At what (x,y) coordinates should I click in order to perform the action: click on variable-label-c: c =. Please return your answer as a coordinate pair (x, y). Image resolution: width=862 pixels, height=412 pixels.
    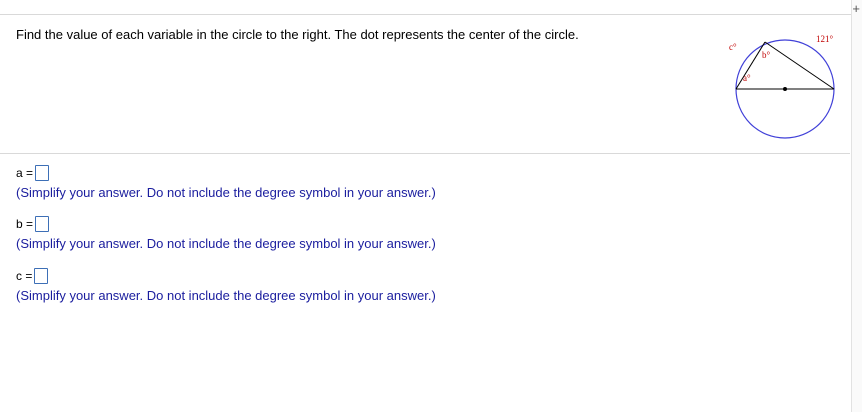
    Looking at the image, I should click on (24, 276).